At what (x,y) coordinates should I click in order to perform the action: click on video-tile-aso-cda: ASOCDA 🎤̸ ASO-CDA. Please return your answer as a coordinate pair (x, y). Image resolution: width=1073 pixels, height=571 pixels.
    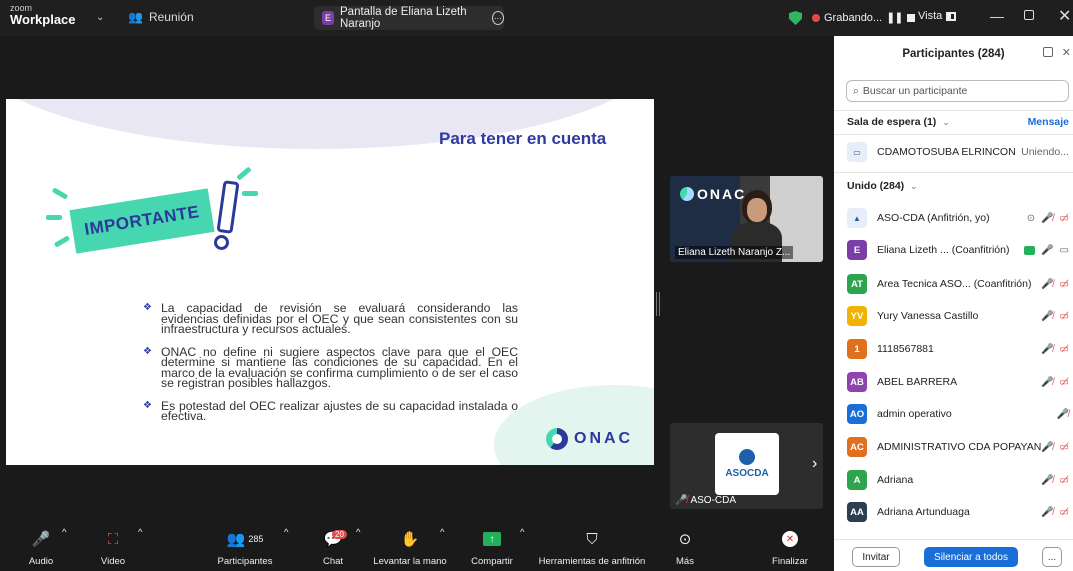
    Looking at the image, I should click on (746, 466).